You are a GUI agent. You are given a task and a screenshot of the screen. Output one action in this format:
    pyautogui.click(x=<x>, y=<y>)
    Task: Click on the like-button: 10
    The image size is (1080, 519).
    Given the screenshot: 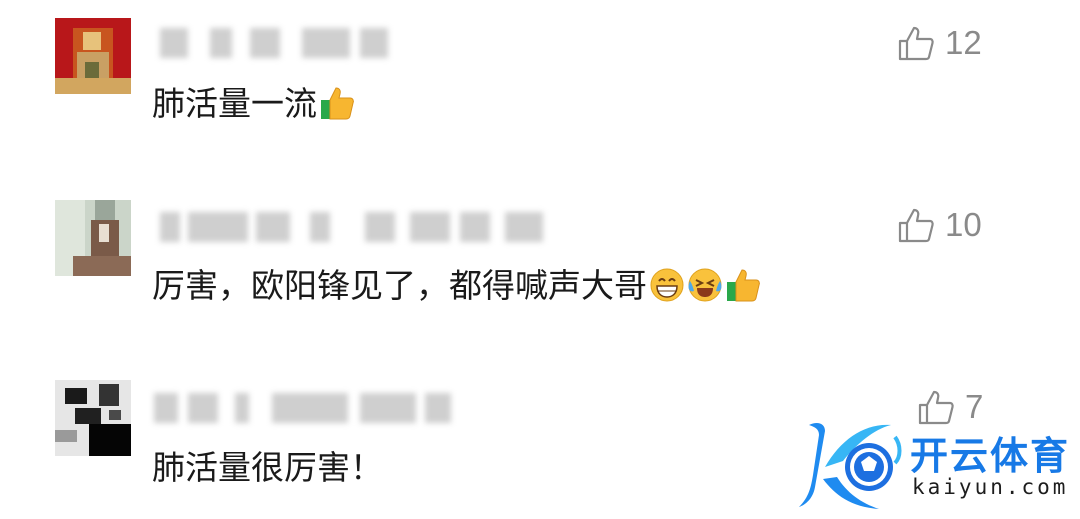 What is the action you would take?
    pyautogui.click(x=939, y=225)
    